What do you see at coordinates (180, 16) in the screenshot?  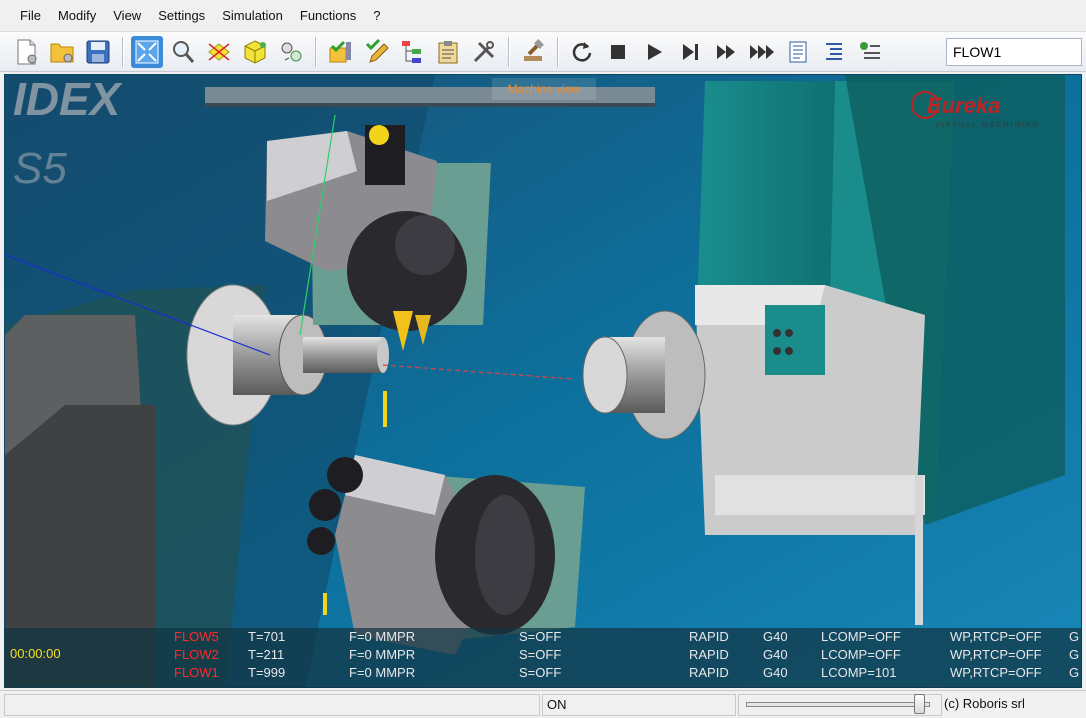 I see `menu-settings: Settings` at bounding box center [180, 16].